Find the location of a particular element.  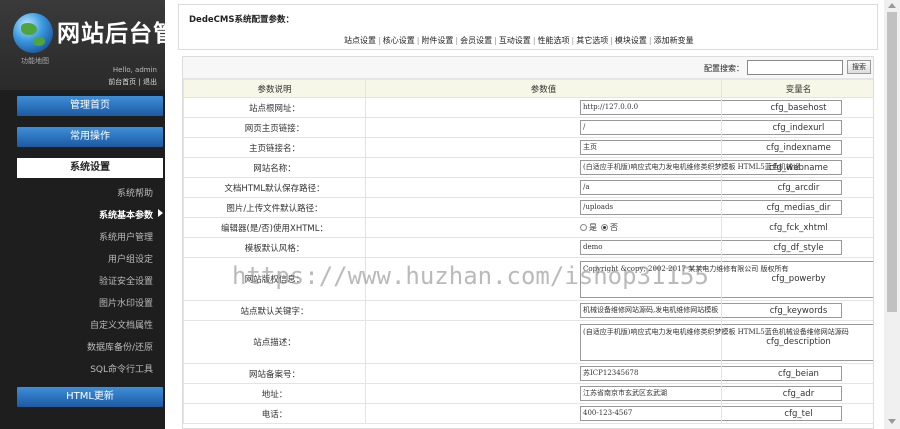

param-value-cell: 江苏省南京市玄武区玄武湖 is located at coordinates (603, 393).